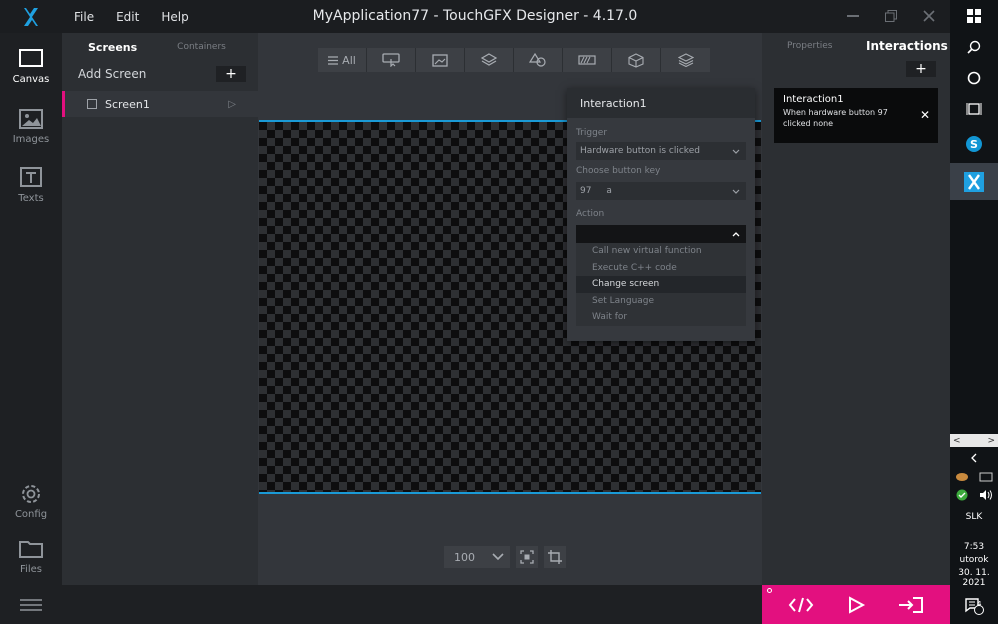  I want to click on text-icon, so click(31, 176).